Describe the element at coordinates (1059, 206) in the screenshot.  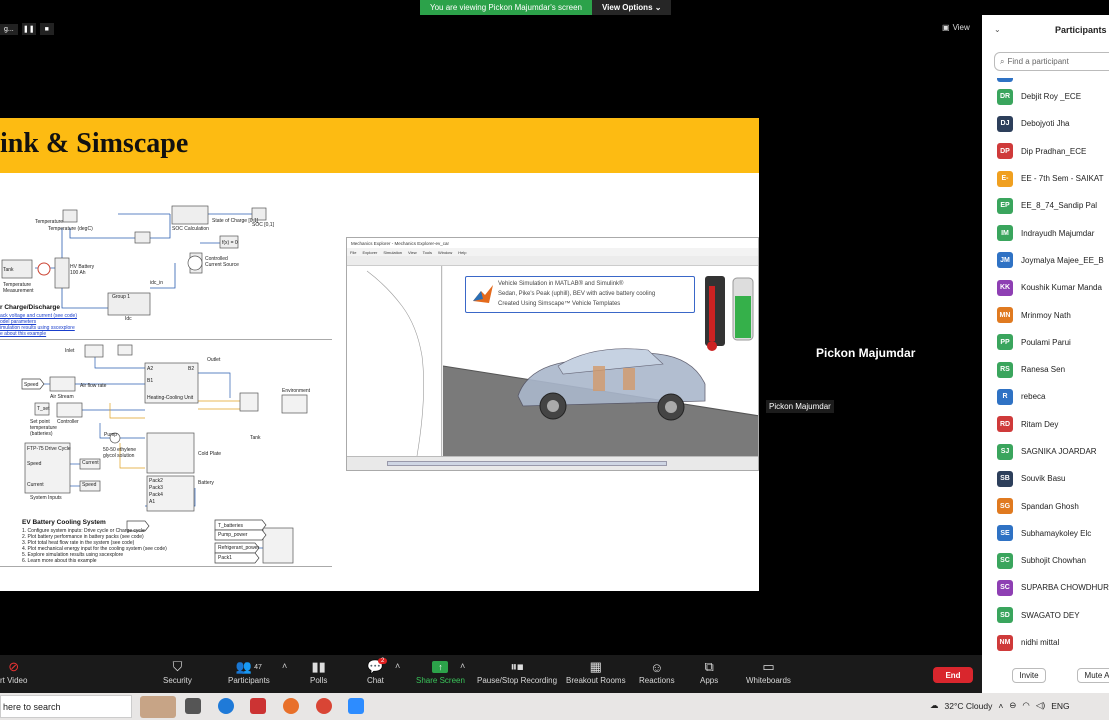
I see `participant-name: EE_8_74_Sandip Pal` at that location.